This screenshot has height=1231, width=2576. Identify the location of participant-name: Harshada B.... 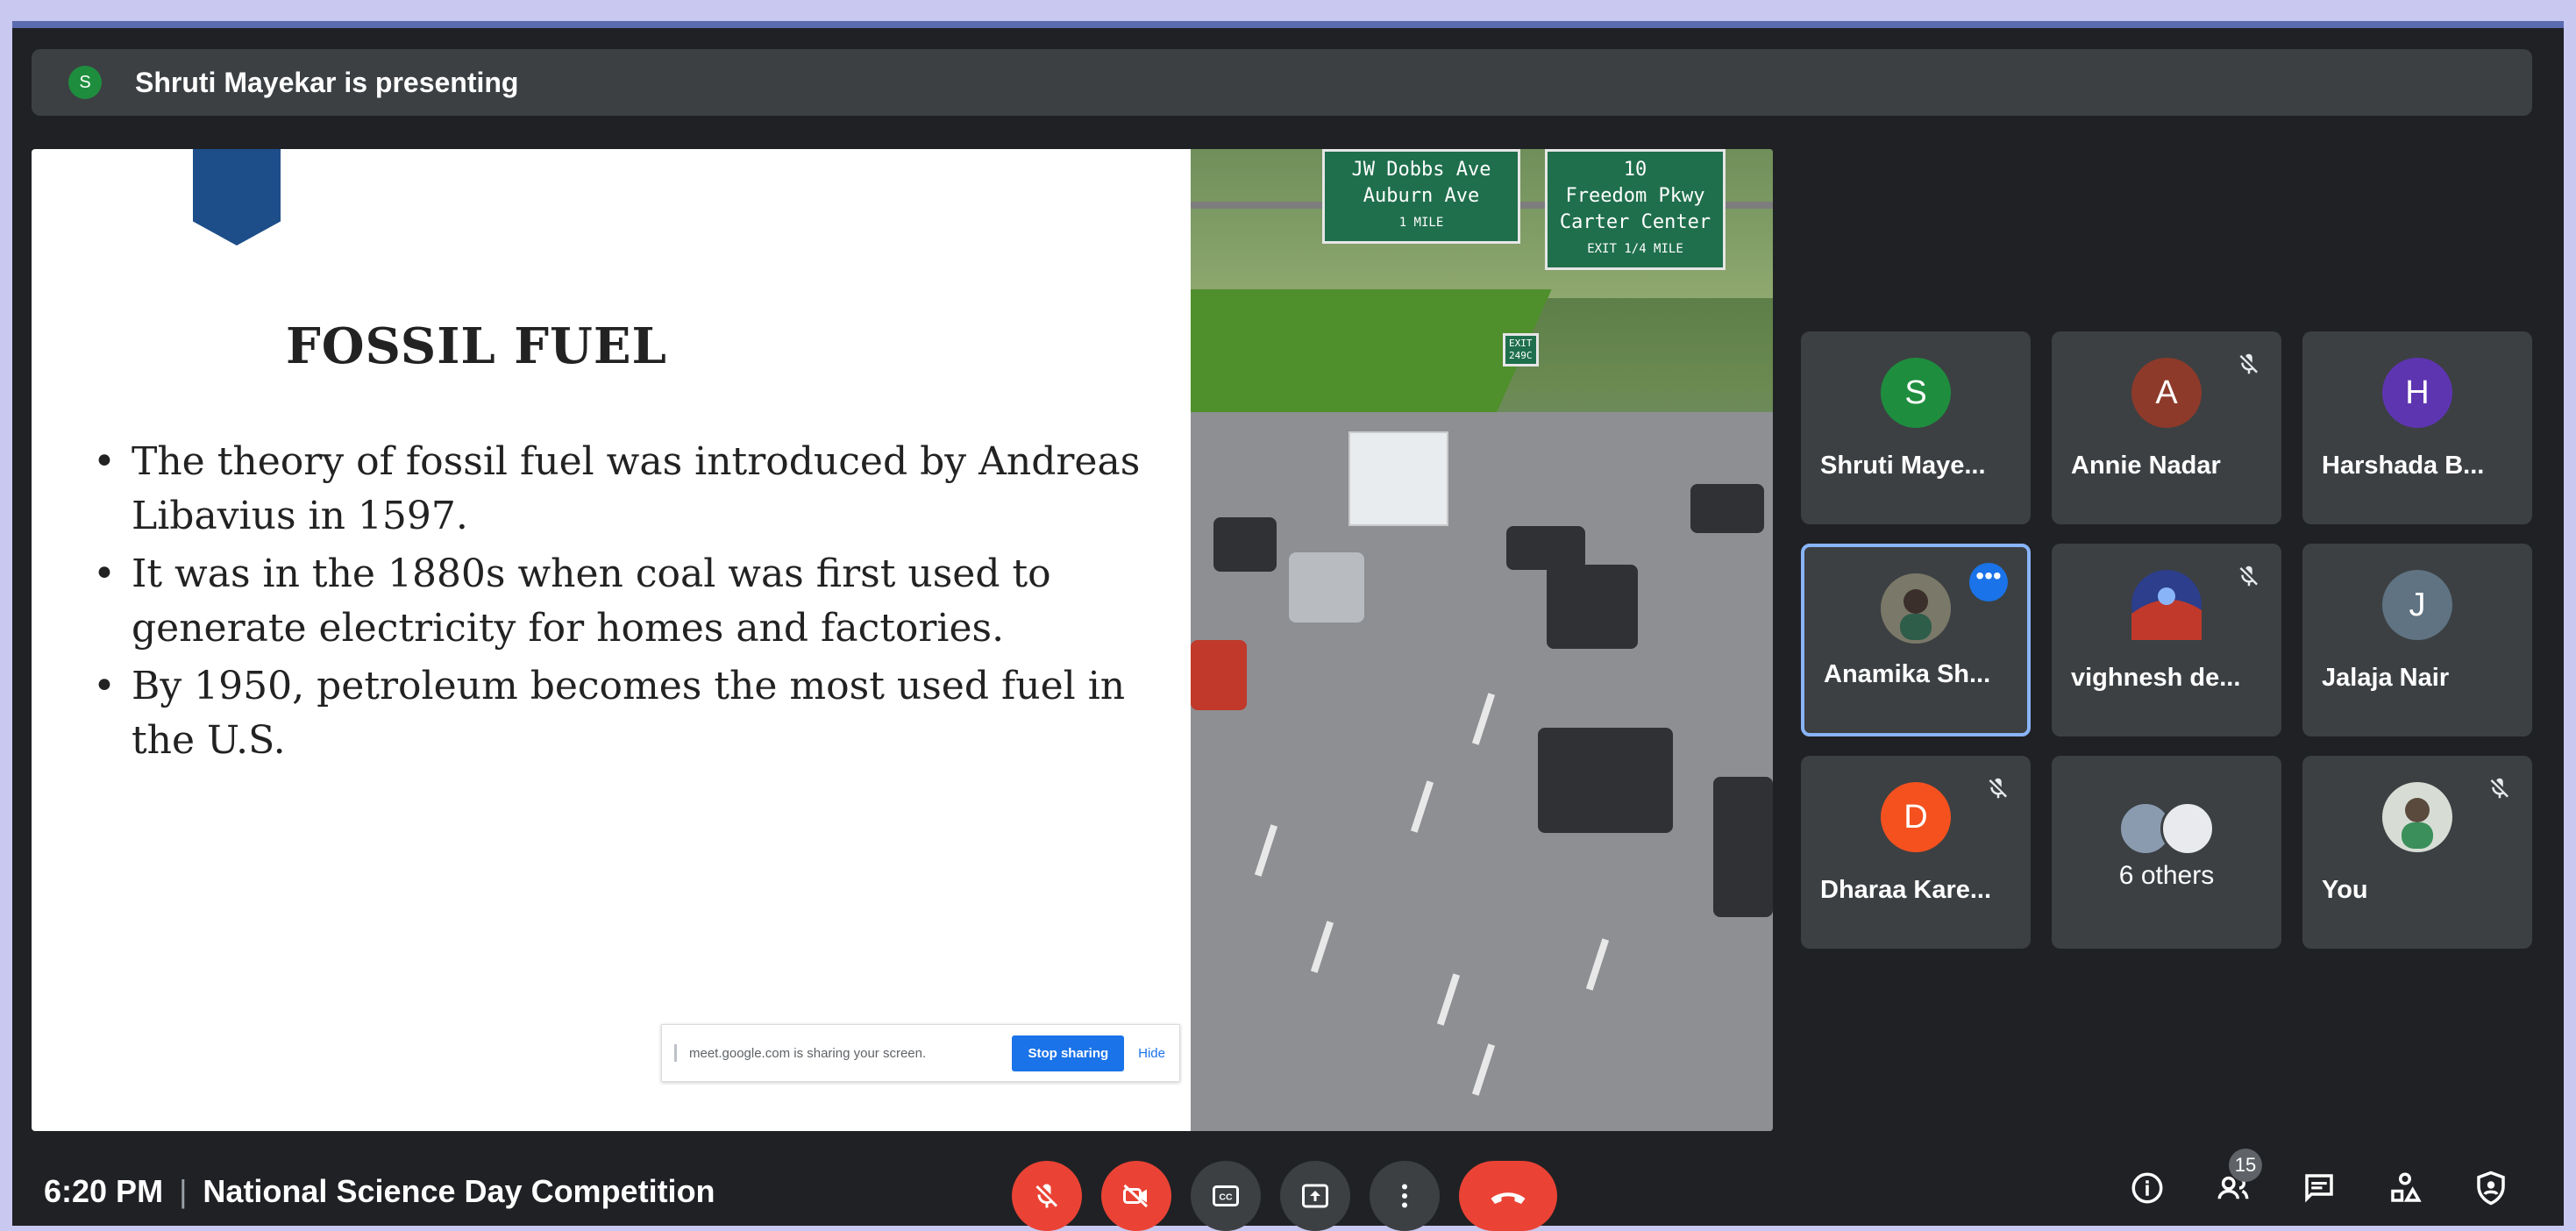
(2403, 466).